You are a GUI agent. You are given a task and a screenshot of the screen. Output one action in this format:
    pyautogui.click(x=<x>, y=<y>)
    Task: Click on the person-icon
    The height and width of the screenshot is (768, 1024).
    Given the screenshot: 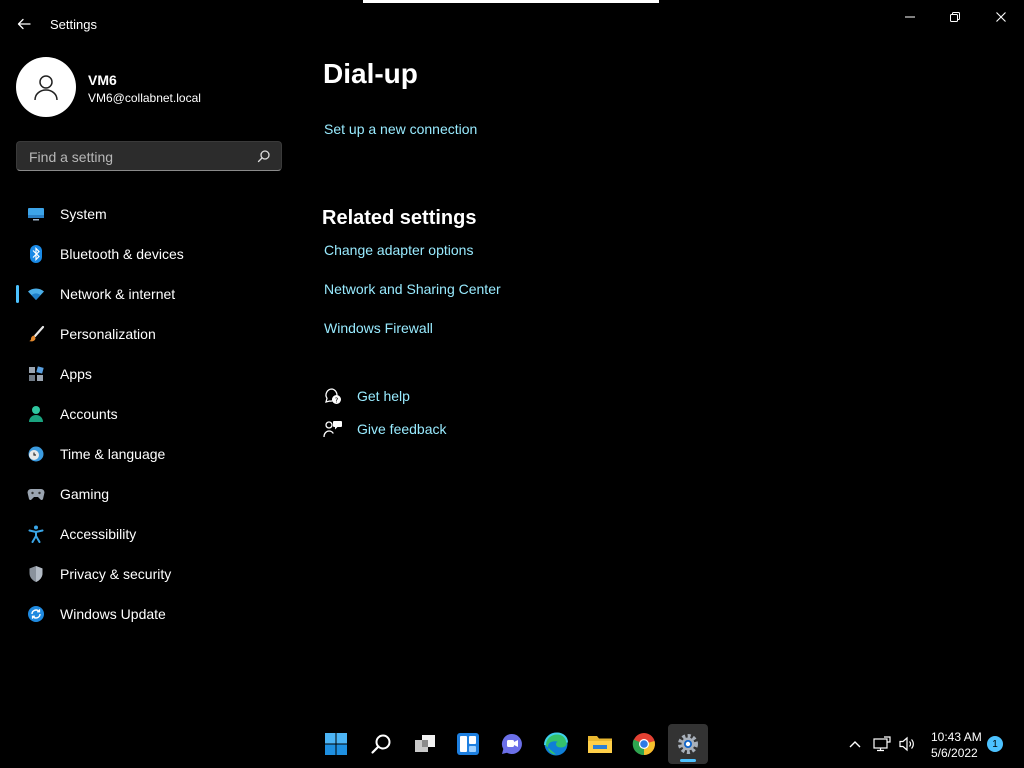 What is the action you would take?
    pyautogui.click(x=36, y=414)
    